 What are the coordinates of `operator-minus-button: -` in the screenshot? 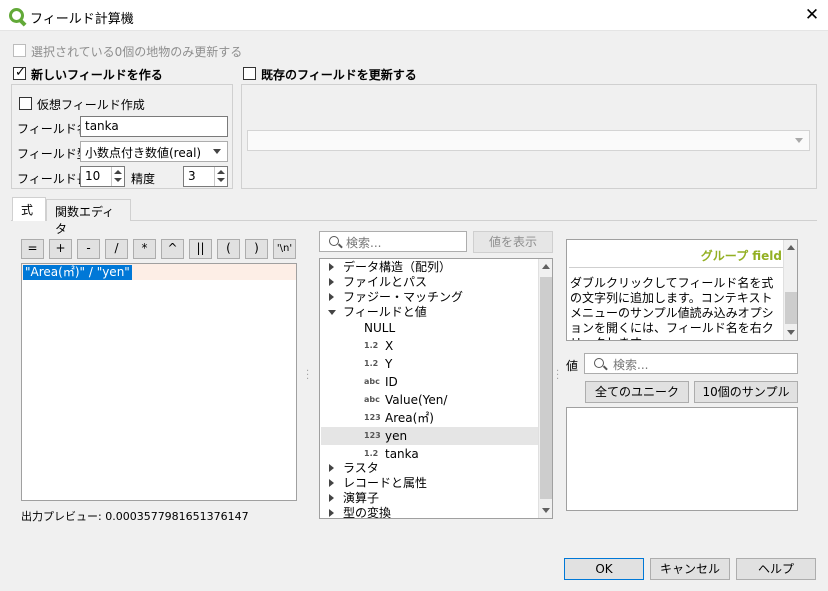 It's located at (88, 249).